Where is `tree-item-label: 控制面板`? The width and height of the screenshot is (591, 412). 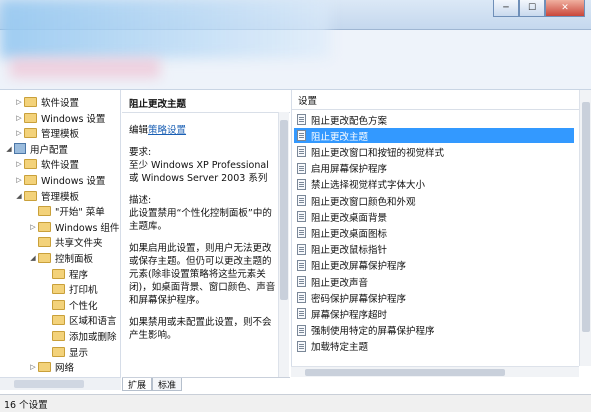
tree-item-label: 控制面板 is located at coordinates (74, 259).